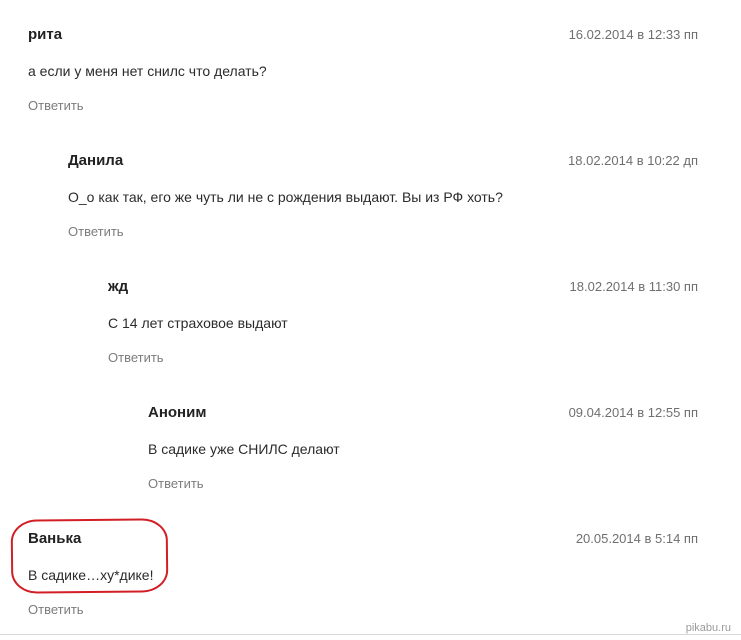  Describe the element at coordinates (633, 34) in the screenshot. I see `comment-date: 16.02.2014 в 12:33 пп` at that location.